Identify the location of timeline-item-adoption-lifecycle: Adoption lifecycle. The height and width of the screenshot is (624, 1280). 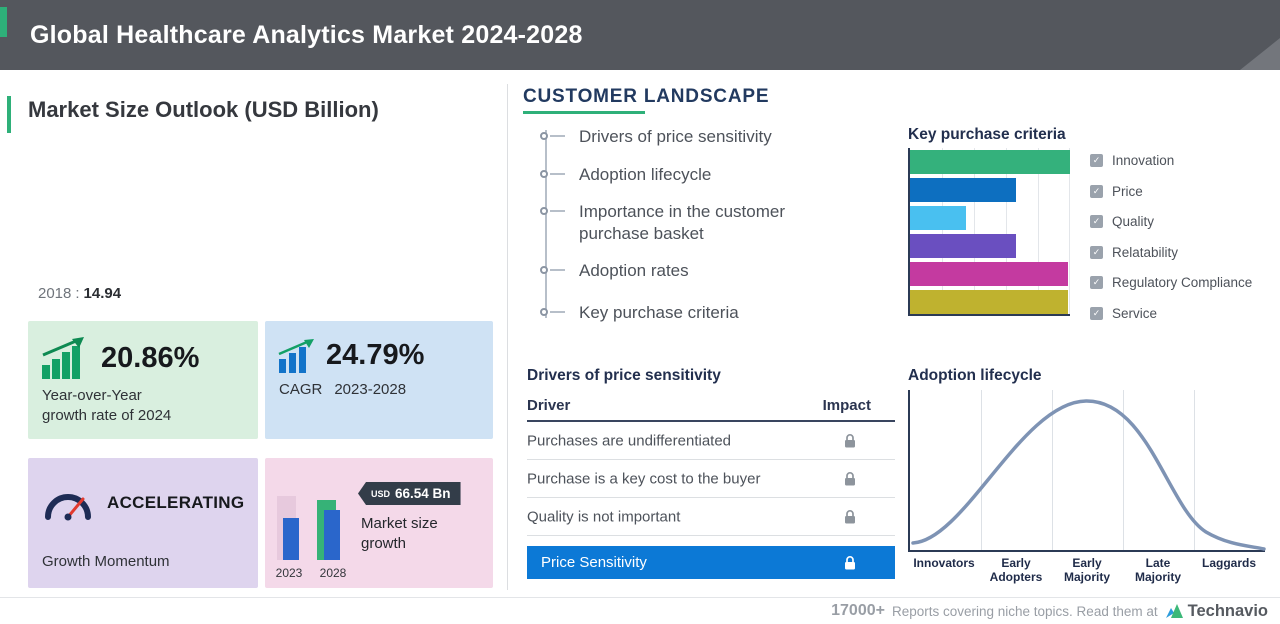
(645, 174).